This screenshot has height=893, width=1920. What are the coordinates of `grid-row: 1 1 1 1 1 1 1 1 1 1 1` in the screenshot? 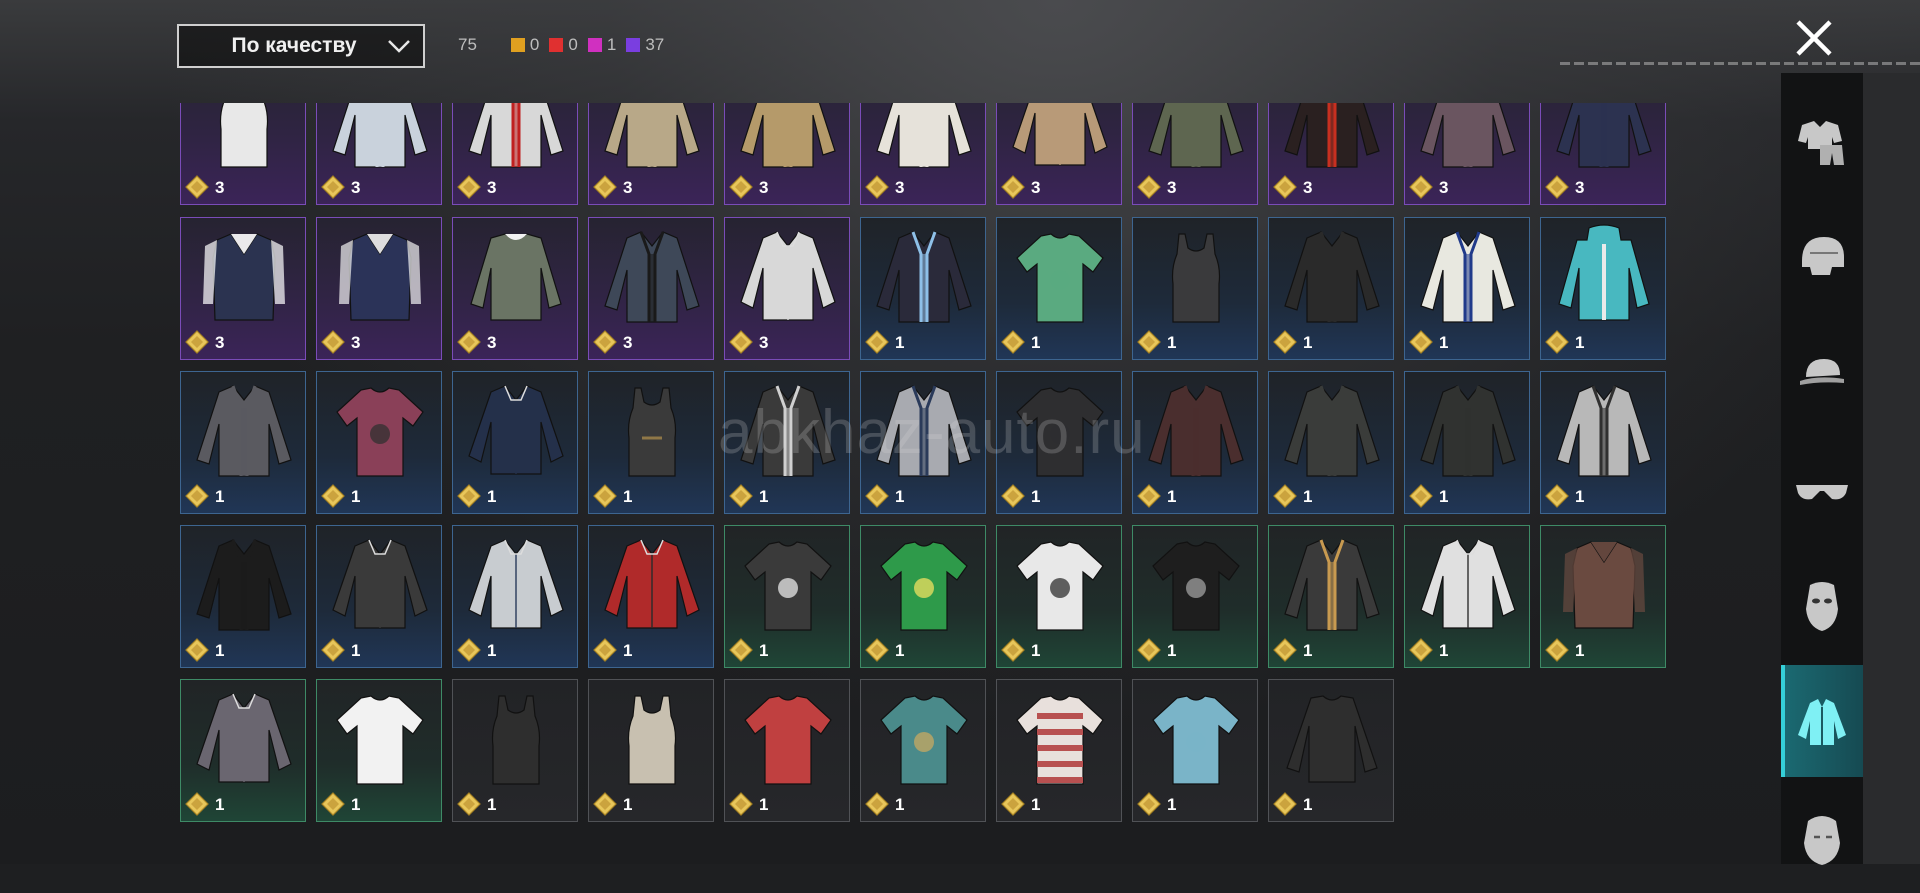 It's located at (924, 442).